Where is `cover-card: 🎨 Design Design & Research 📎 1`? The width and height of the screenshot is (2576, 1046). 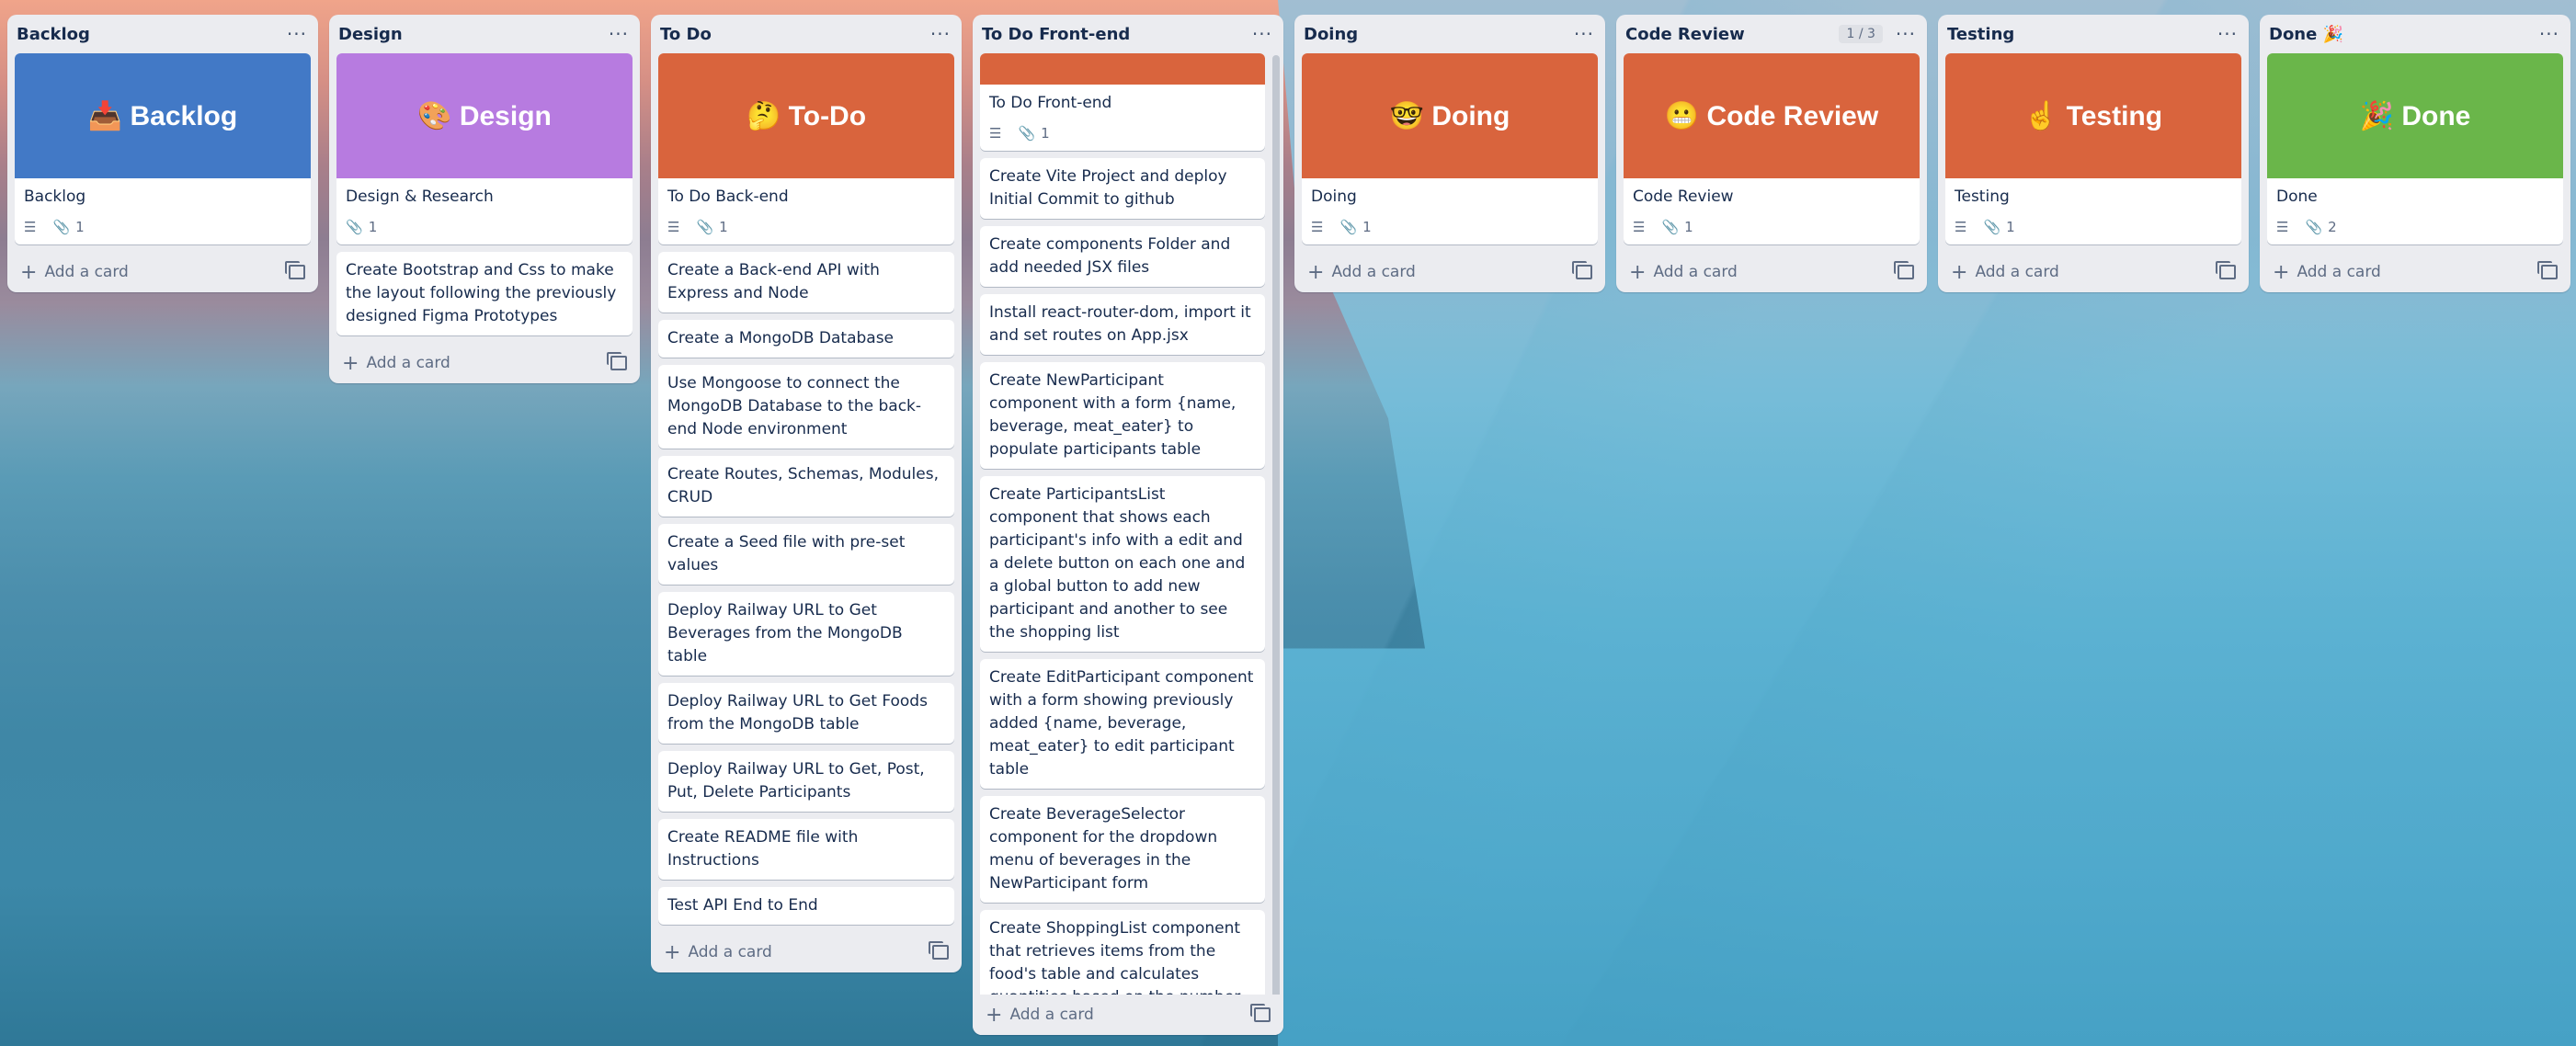 cover-card: 🎨 Design Design & Research 📎 1 is located at coordinates (484, 149).